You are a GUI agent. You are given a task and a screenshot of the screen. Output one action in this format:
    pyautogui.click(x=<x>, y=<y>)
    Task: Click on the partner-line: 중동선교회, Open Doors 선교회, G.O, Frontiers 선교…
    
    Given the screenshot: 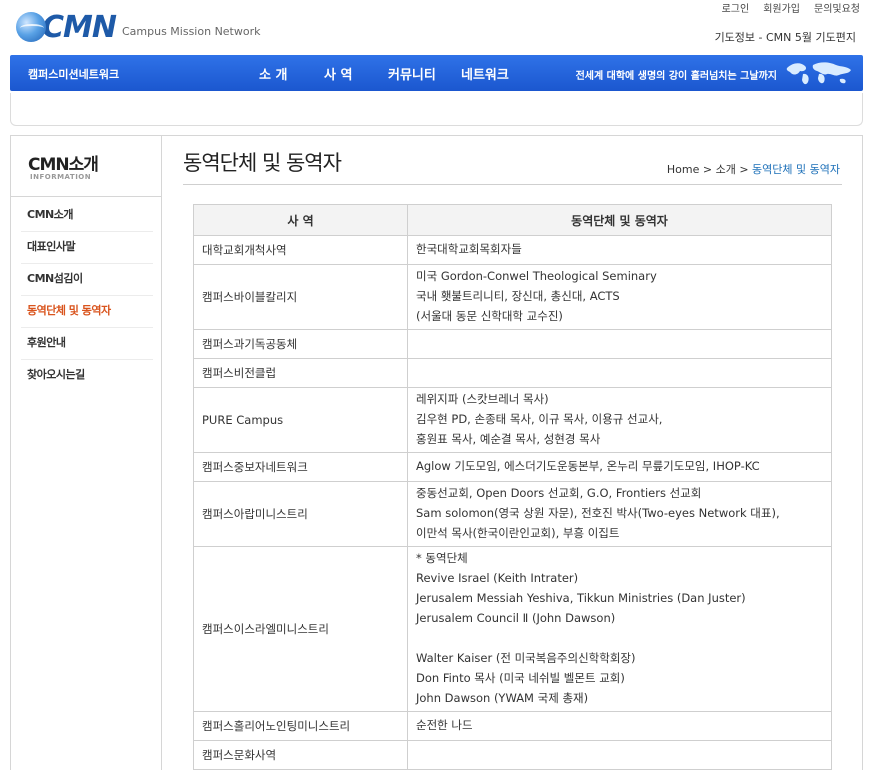 What is the action you would take?
    pyautogui.click(x=559, y=493)
    